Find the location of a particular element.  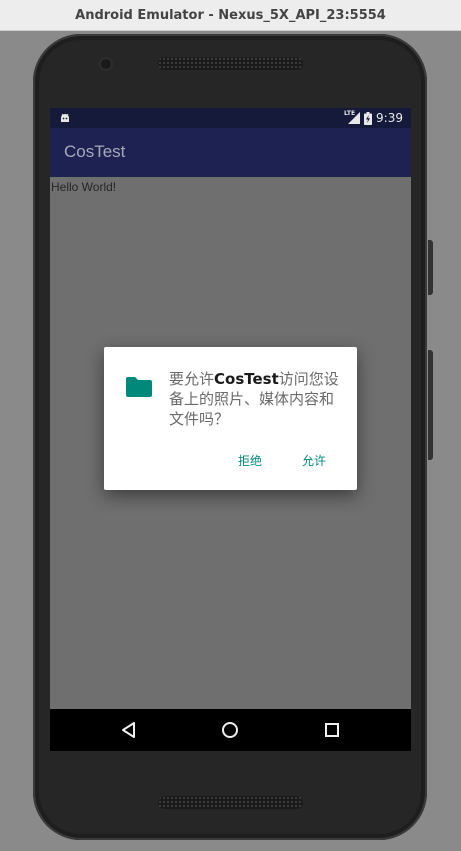

top-speaker is located at coordinates (230, 63).